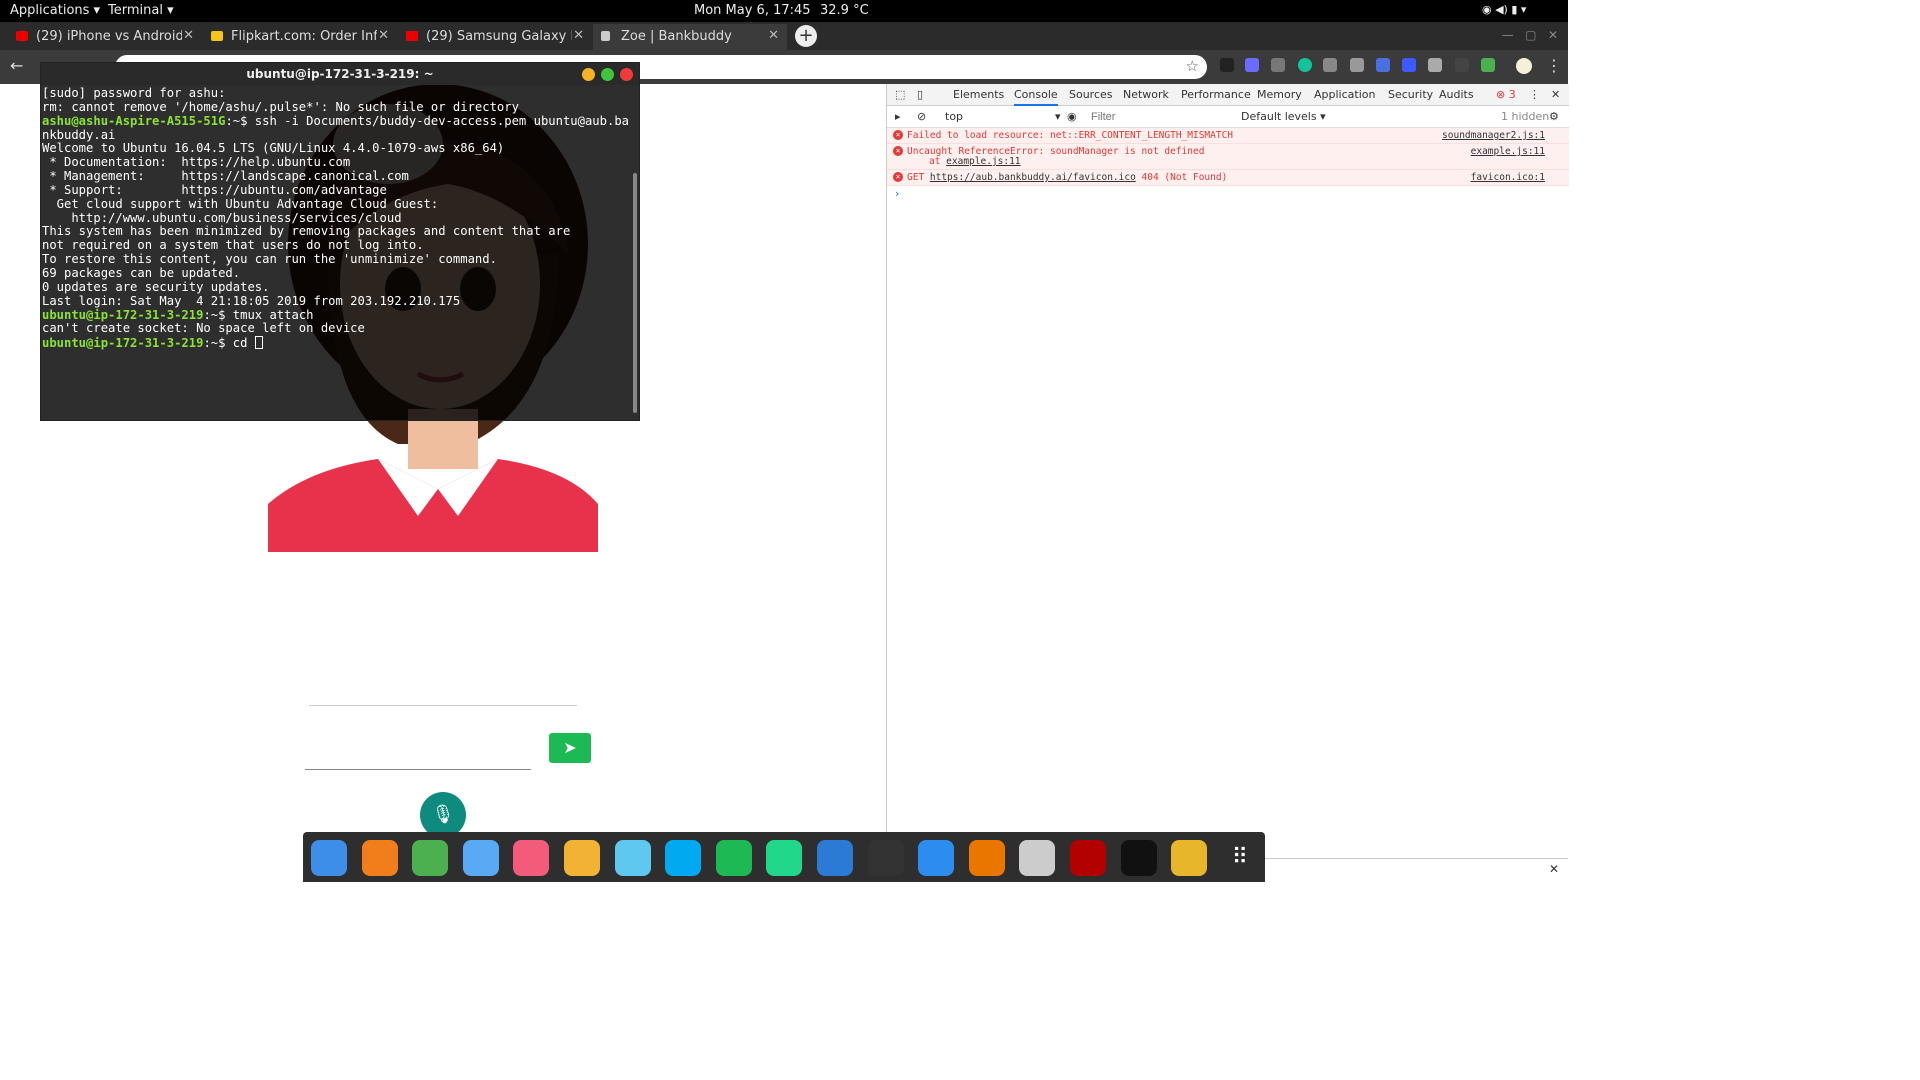  I want to click on tab-iphone-vs-android: (29) iPhone vs Android – T ✕, so click(105, 37).